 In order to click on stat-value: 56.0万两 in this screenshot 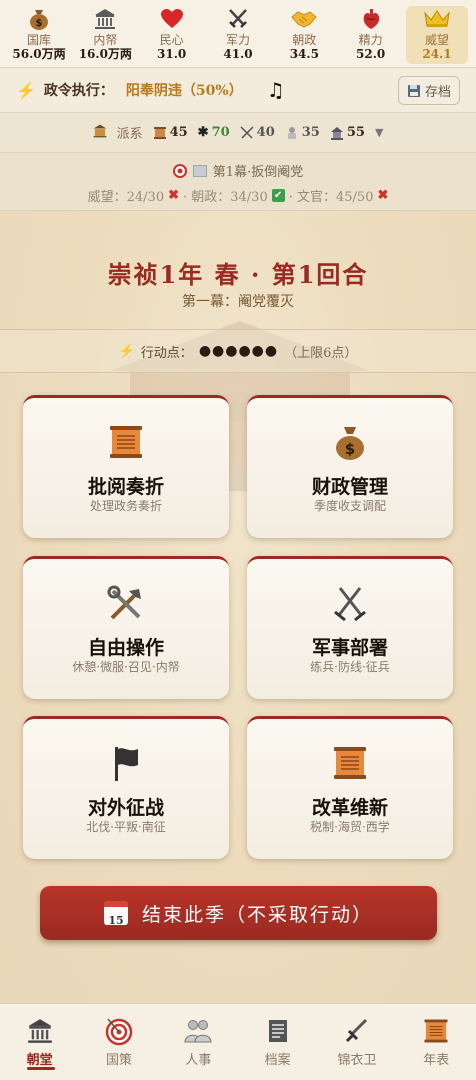, I will do `click(39, 54)`.